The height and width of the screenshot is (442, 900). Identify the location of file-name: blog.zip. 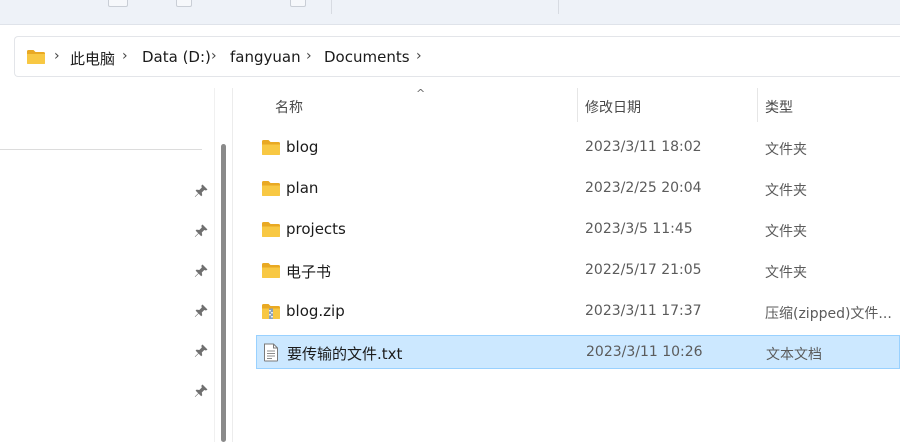
(315, 311).